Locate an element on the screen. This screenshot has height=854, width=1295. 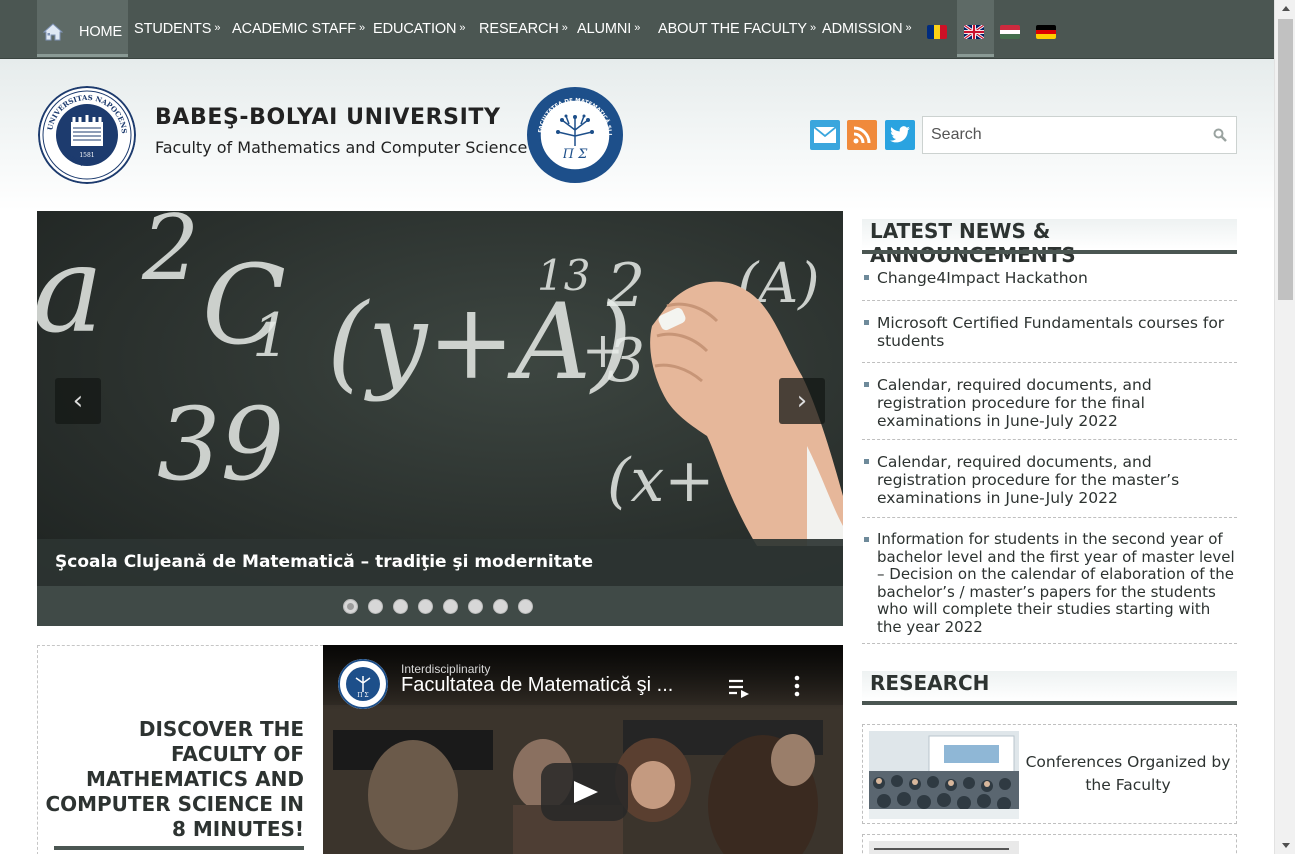
scroll-down-arrow is located at coordinates (1285, 845).